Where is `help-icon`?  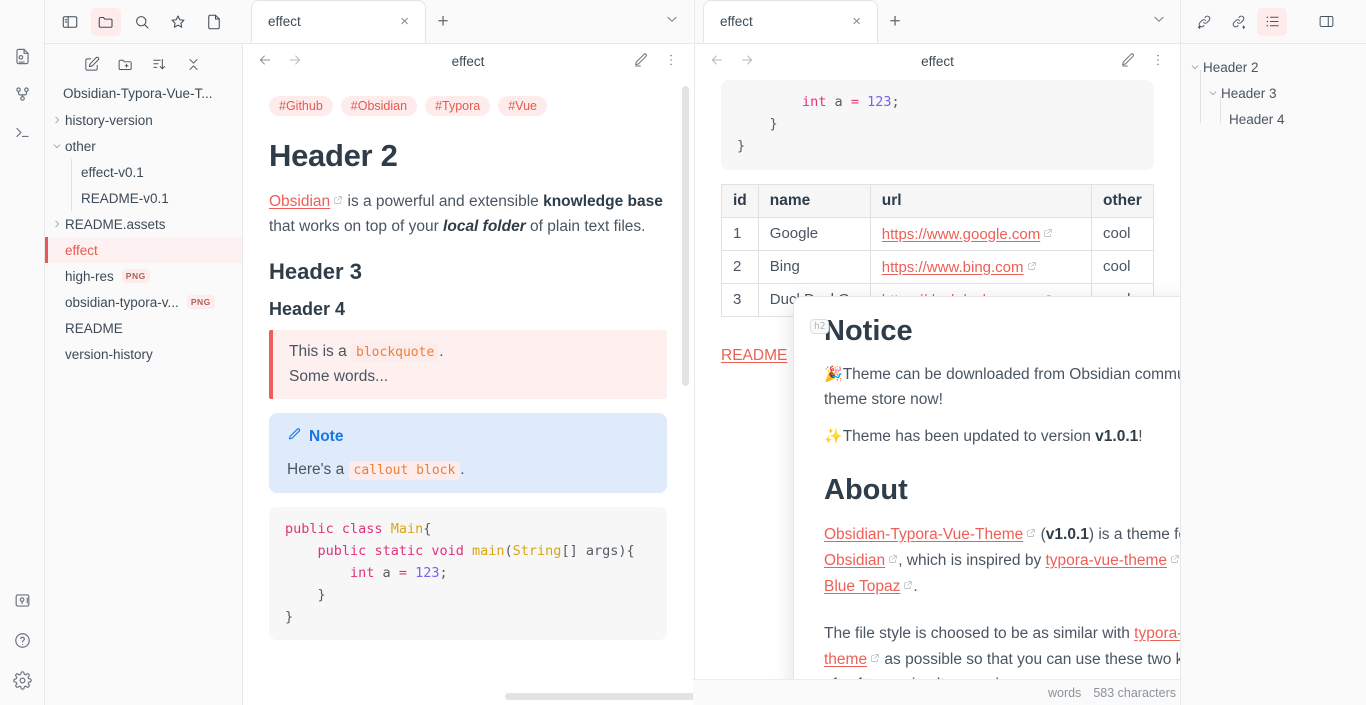
help-icon is located at coordinates (22, 640).